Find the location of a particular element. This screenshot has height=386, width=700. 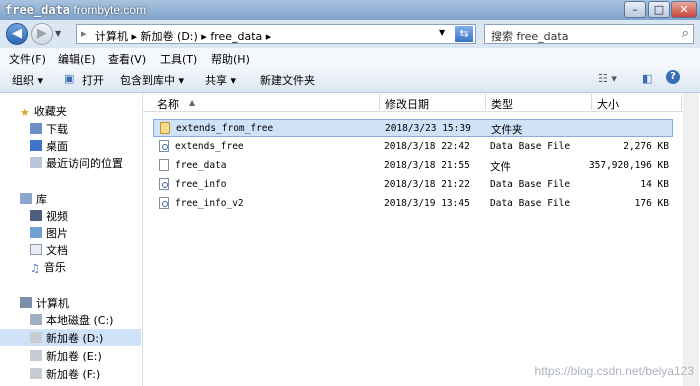

organize-button: 组织 ▾ is located at coordinates (27, 80).